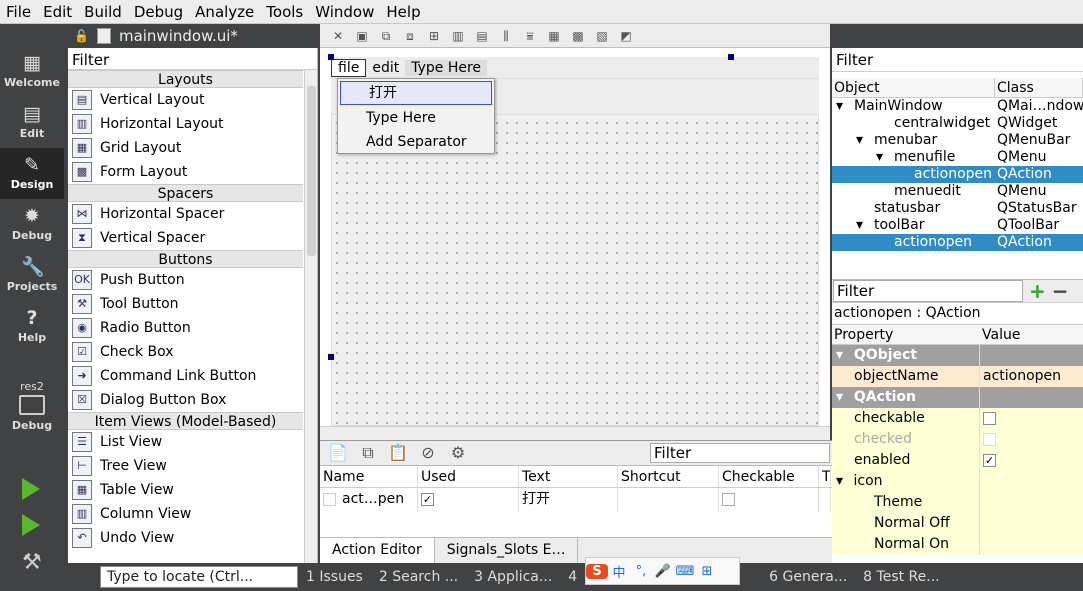 This screenshot has height=591, width=1083. I want to click on edit-widgets-icon: ▣, so click(362, 36).